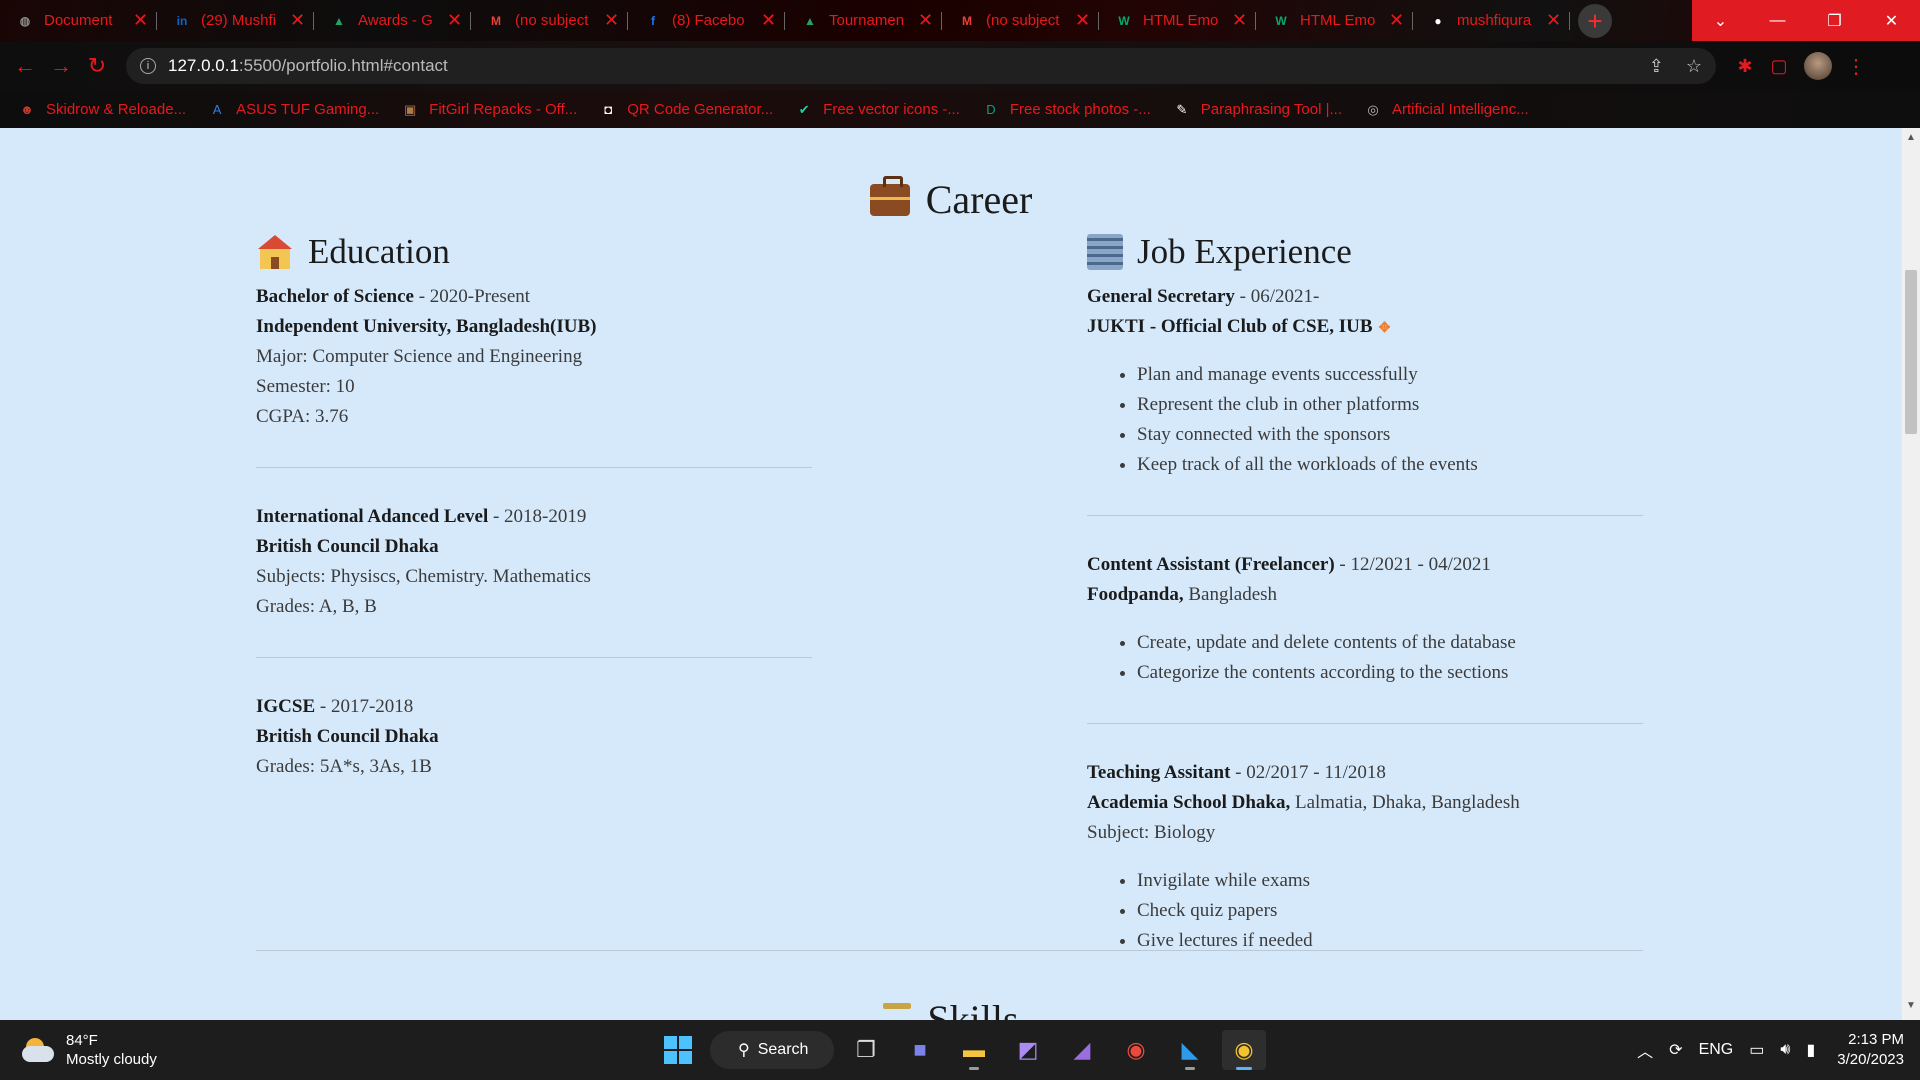 The height and width of the screenshot is (1080, 1920). I want to click on education-detail: Major: Computer Science and Engineering, so click(419, 356).